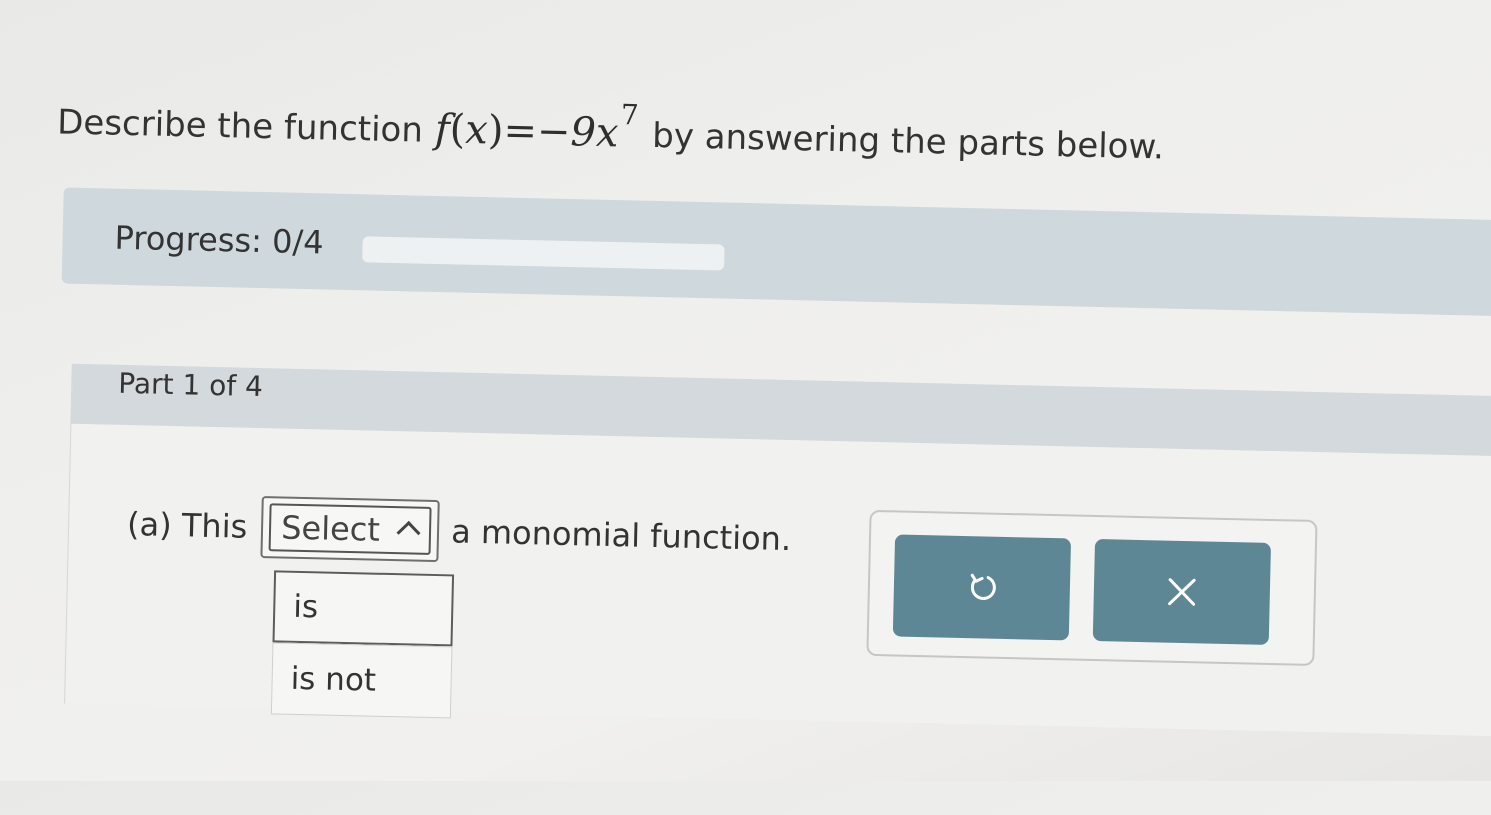  I want to click on action-panel, so click(1092, 587).